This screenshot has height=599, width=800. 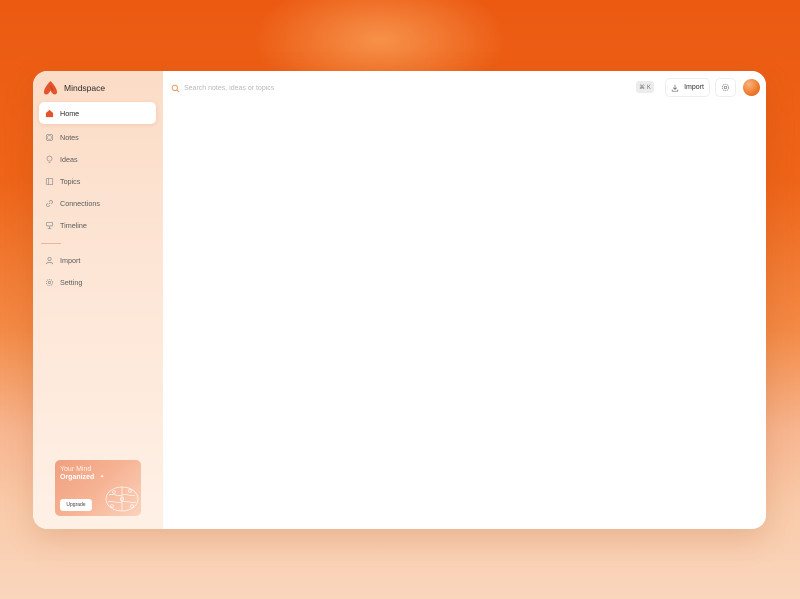 What do you see at coordinates (751, 87) in the screenshot?
I see `user-avatar` at bounding box center [751, 87].